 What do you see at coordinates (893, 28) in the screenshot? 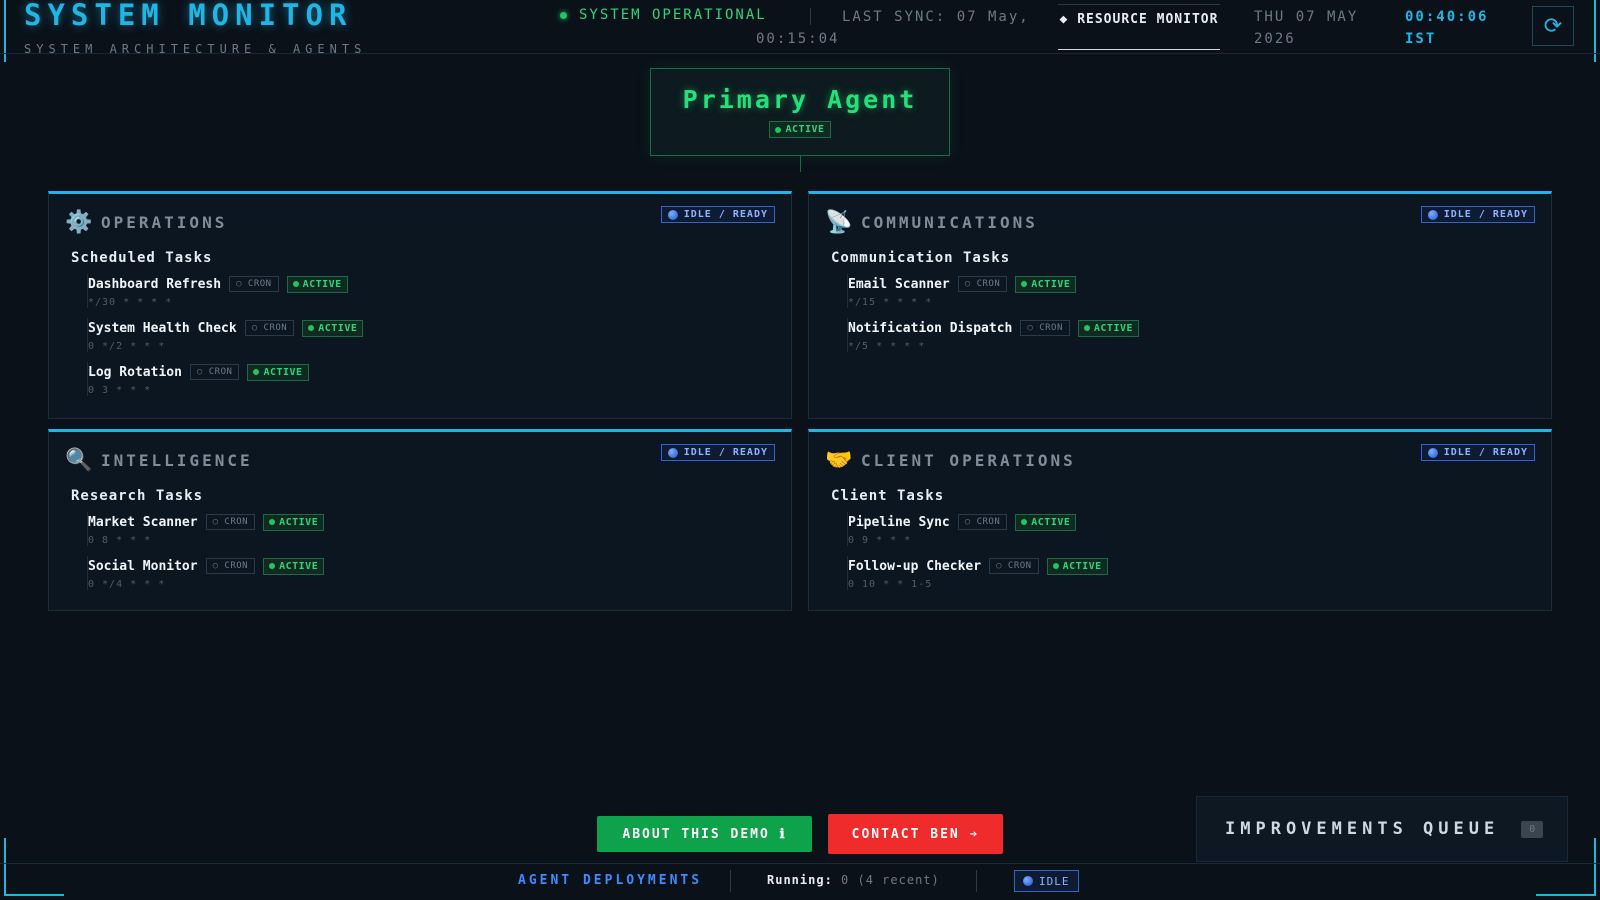
I see `last-sync: LAST SYNC: 07 May, 00:15:04` at bounding box center [893, 28].